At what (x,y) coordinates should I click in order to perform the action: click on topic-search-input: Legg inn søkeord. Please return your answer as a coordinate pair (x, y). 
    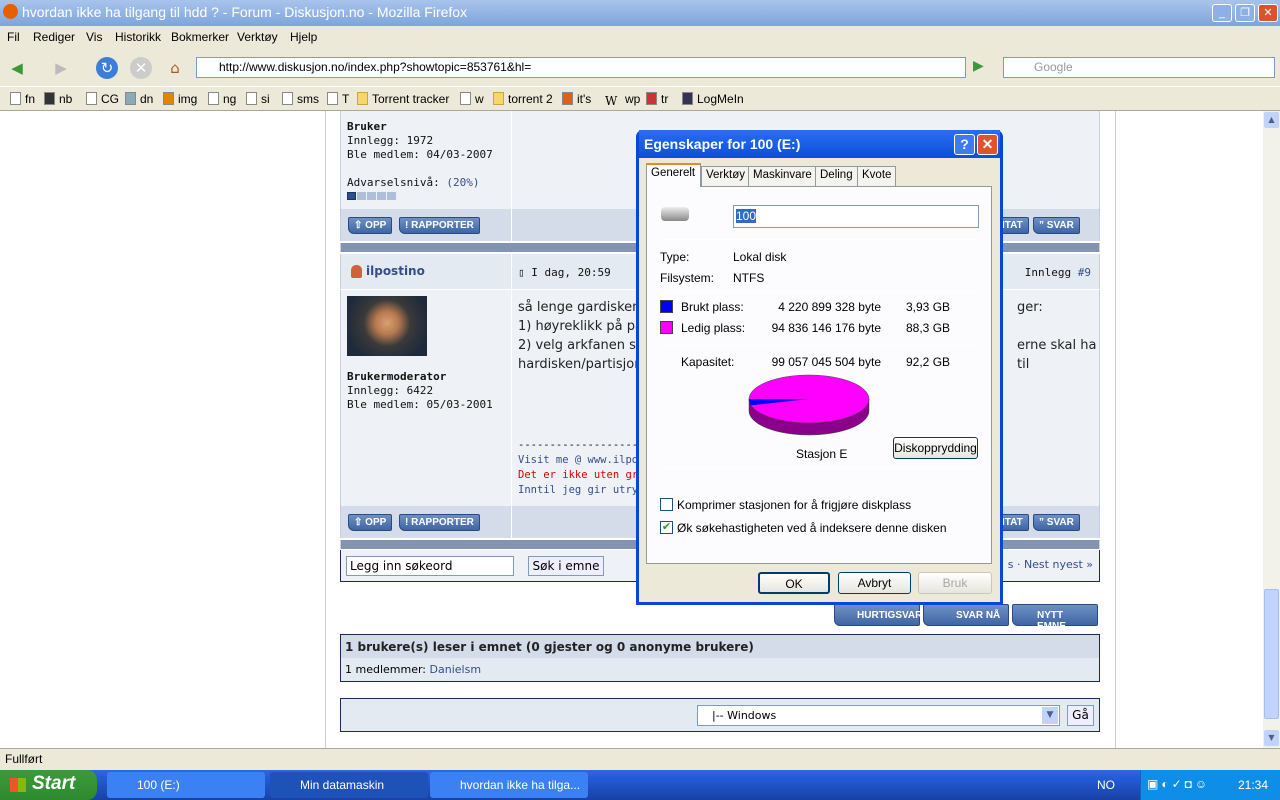
    Looking at the image, I should click on (430, 566).